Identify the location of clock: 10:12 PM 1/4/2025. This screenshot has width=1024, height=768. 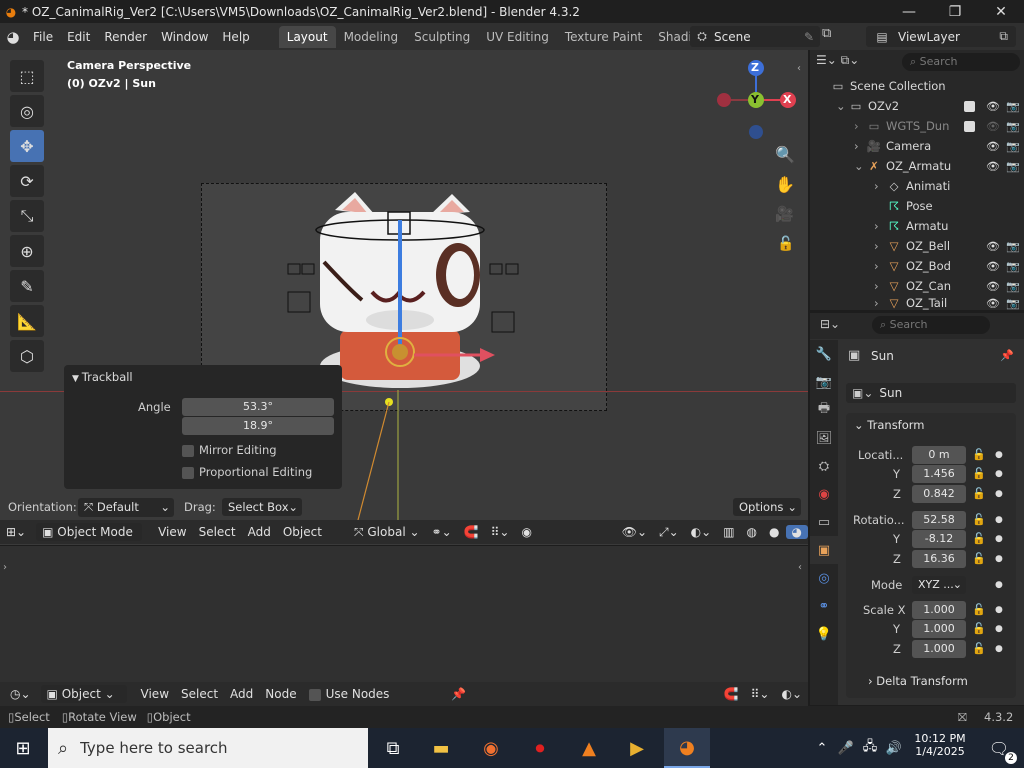
(940, 745).